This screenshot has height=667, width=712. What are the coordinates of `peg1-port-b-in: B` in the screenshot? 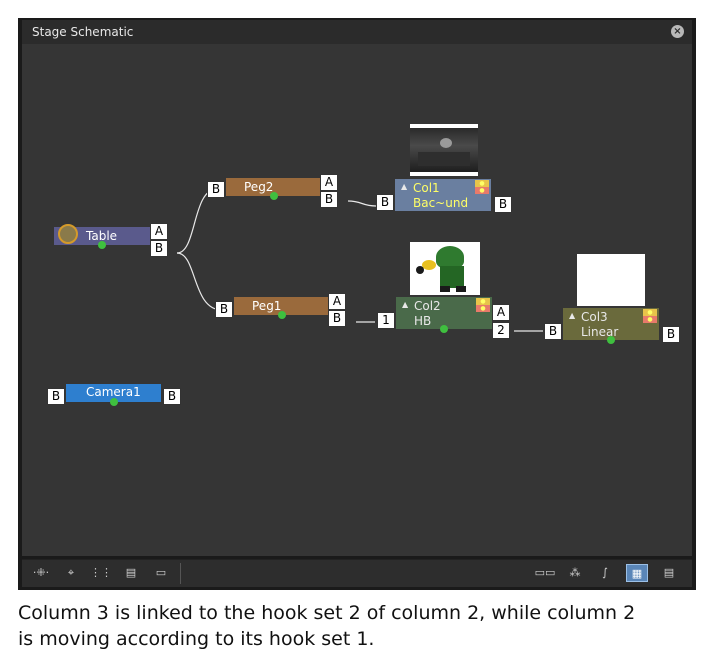 It's located at (224, 309).